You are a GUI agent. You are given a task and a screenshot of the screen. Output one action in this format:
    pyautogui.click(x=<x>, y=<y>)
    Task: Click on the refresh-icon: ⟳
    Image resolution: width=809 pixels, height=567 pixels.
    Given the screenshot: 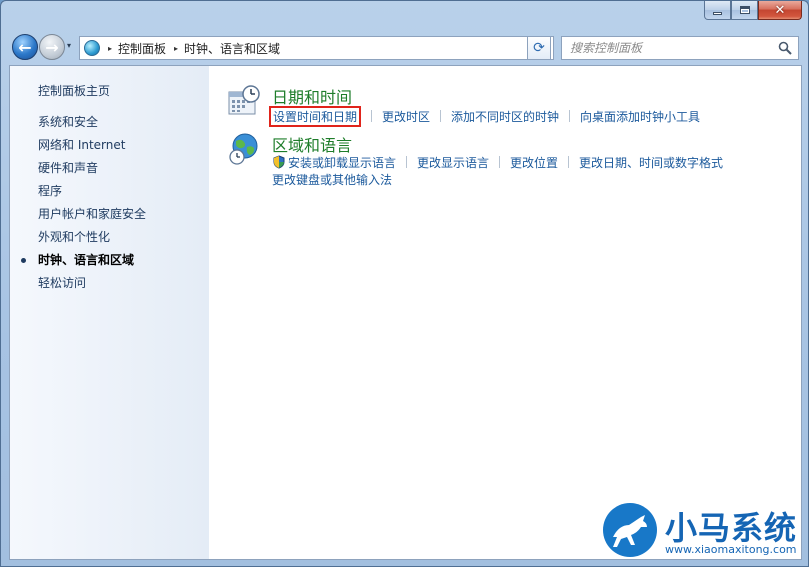 What is the action you would take?
    pyautogui.click(x=539, y=48)
    